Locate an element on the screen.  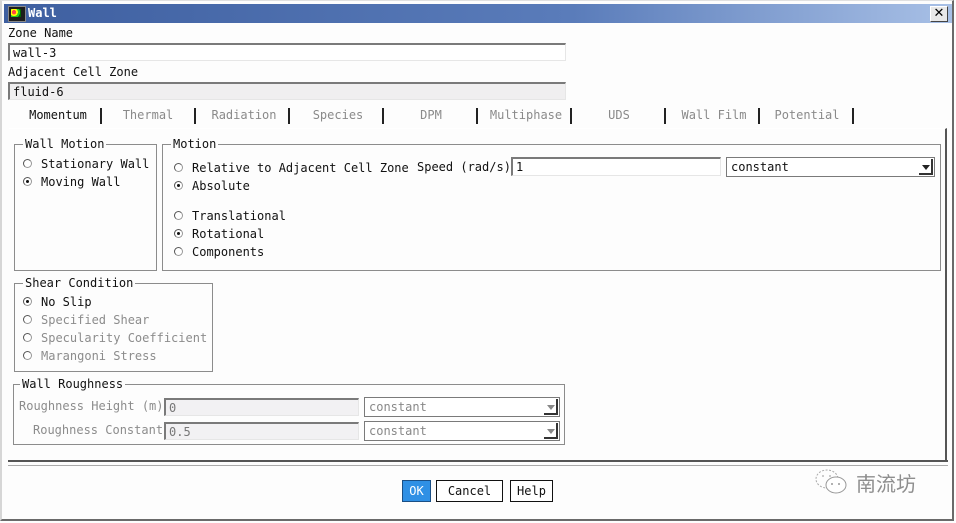
roughness-height-label: Roughness Height (m) is located at coordinates (91, 406).